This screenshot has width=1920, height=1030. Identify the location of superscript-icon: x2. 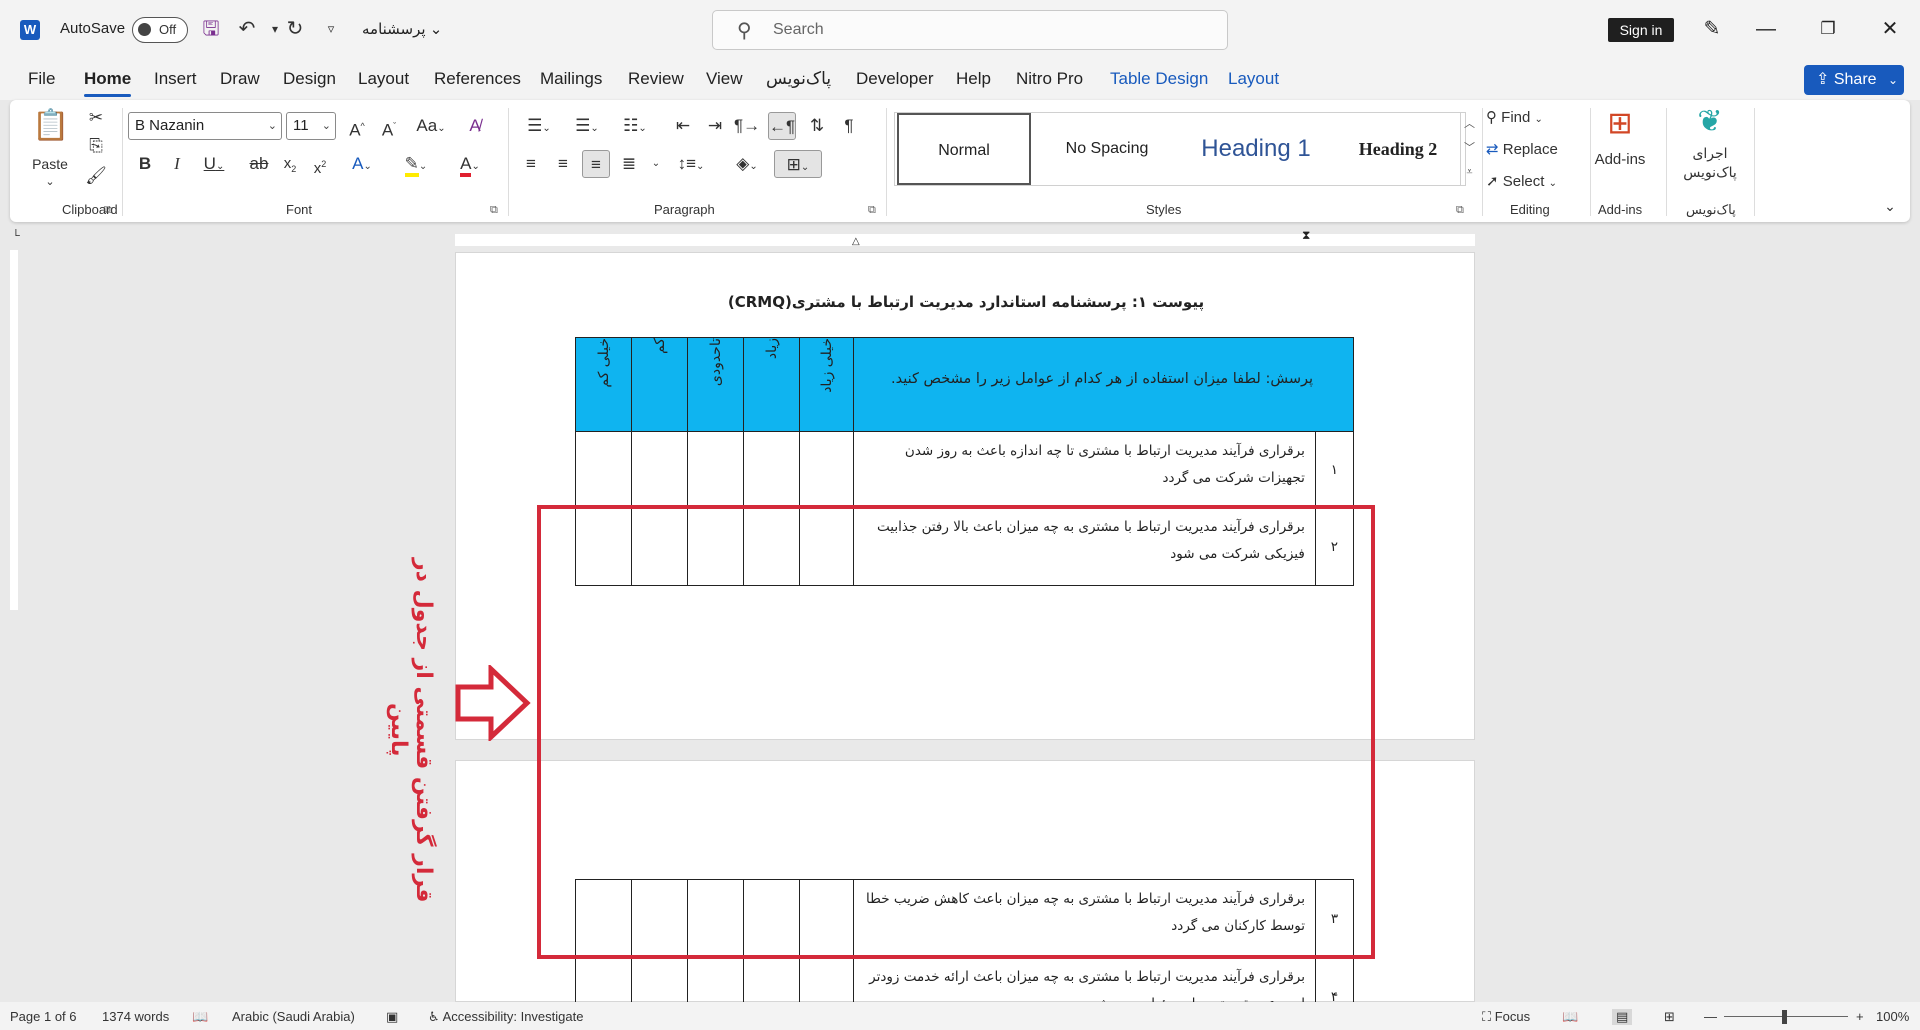
(320, 164).